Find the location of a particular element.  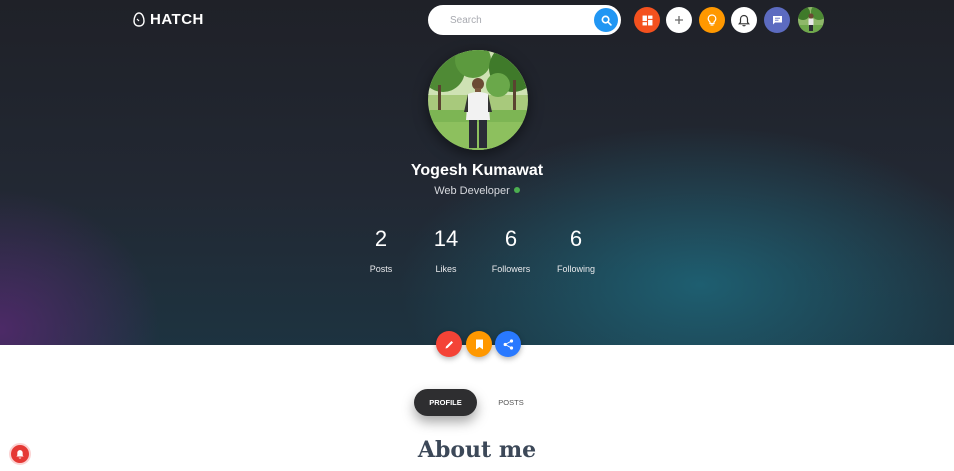

bookmark-button is located at coordinates (479, 344).